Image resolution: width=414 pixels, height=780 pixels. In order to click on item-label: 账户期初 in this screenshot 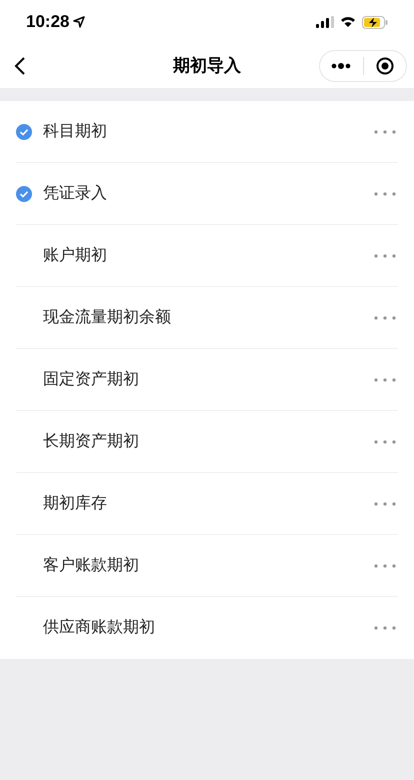, I will do `click(208, 256)`.